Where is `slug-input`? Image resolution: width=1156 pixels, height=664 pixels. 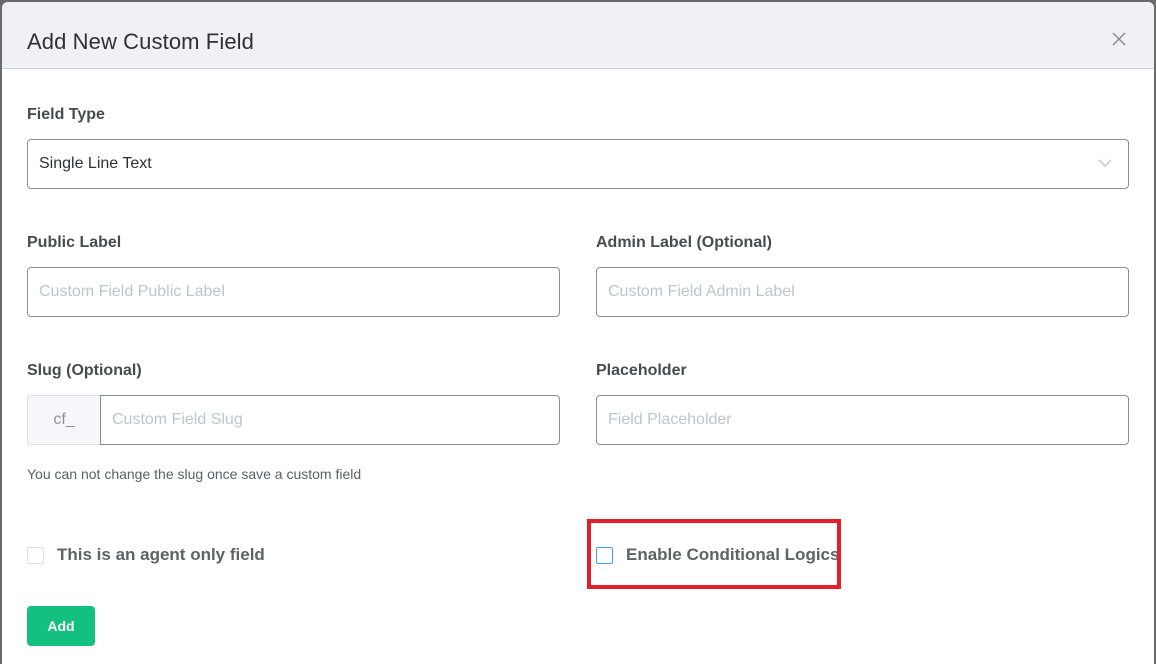
slug-input is located at coordinates (330, 420).